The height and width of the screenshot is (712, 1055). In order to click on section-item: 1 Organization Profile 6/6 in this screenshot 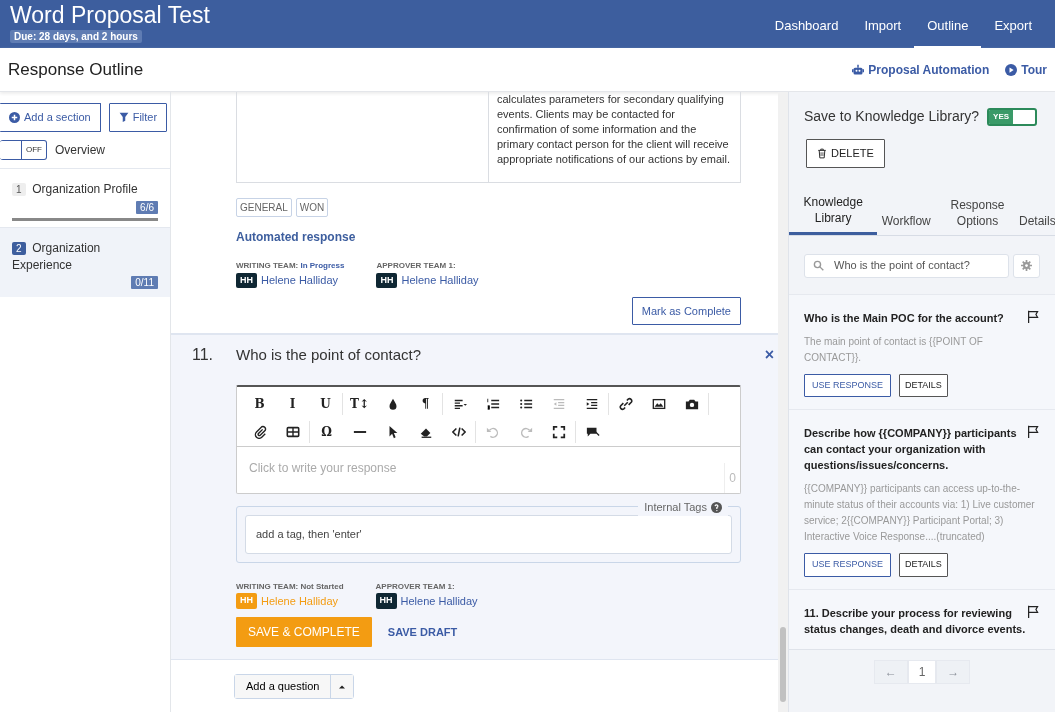, I will do `click(85, 197)`.